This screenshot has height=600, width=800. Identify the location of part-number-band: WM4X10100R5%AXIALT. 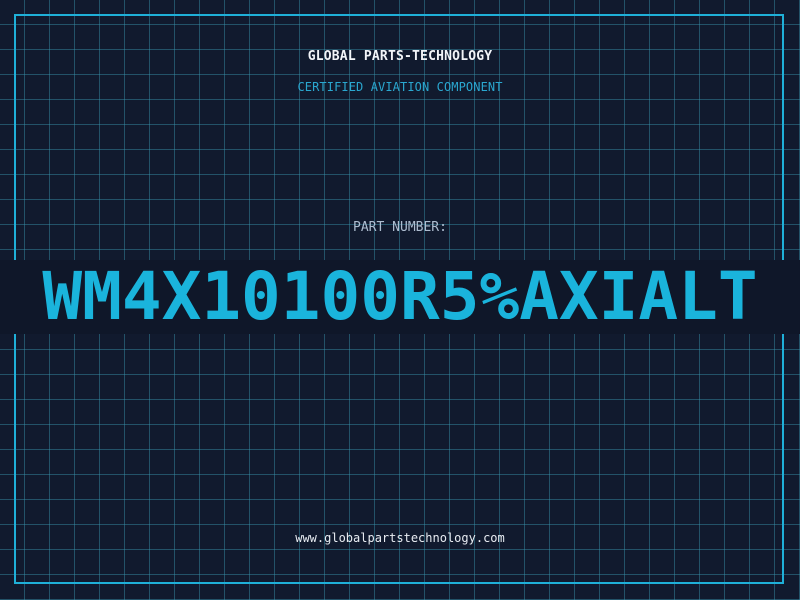
(400, 297).